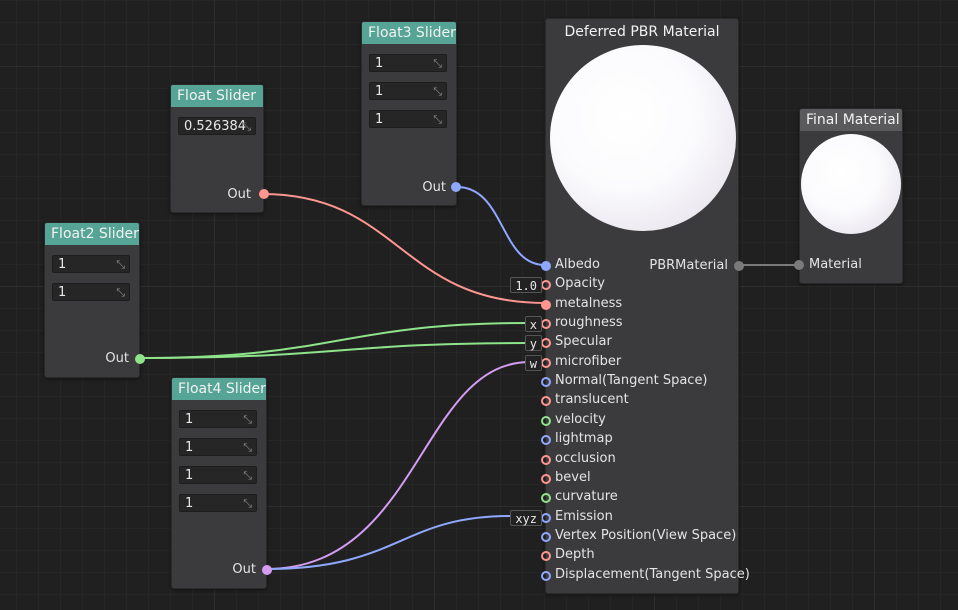  I want to click on pbr-input-label-9: lightmap, so click(584, 439).